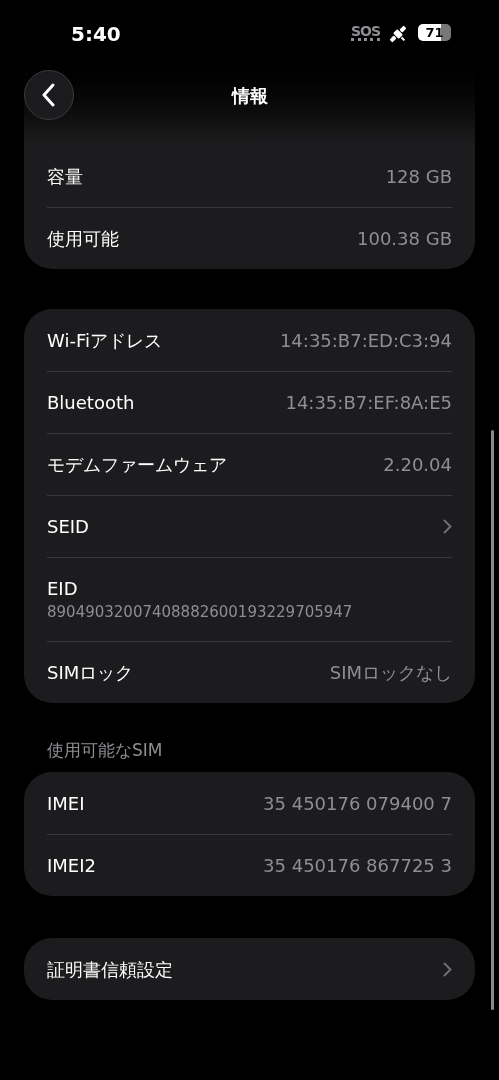 This screenshot has width=499, height=1080. What do you see at coordinates (357, 865) in the screenshot?
I see `row-value: 35 450176 867725 3` at bounding box center [357, 865].